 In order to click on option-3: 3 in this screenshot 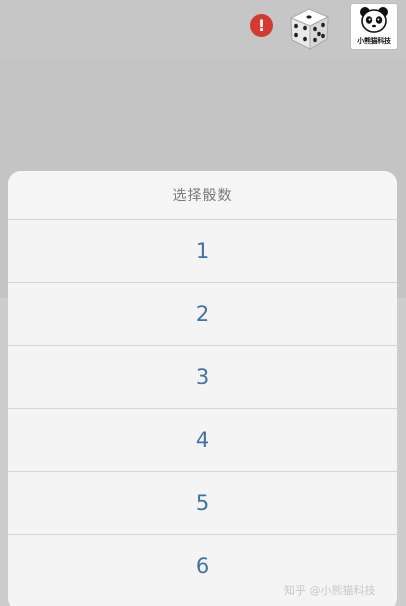, I will do `click(202, 377)`.